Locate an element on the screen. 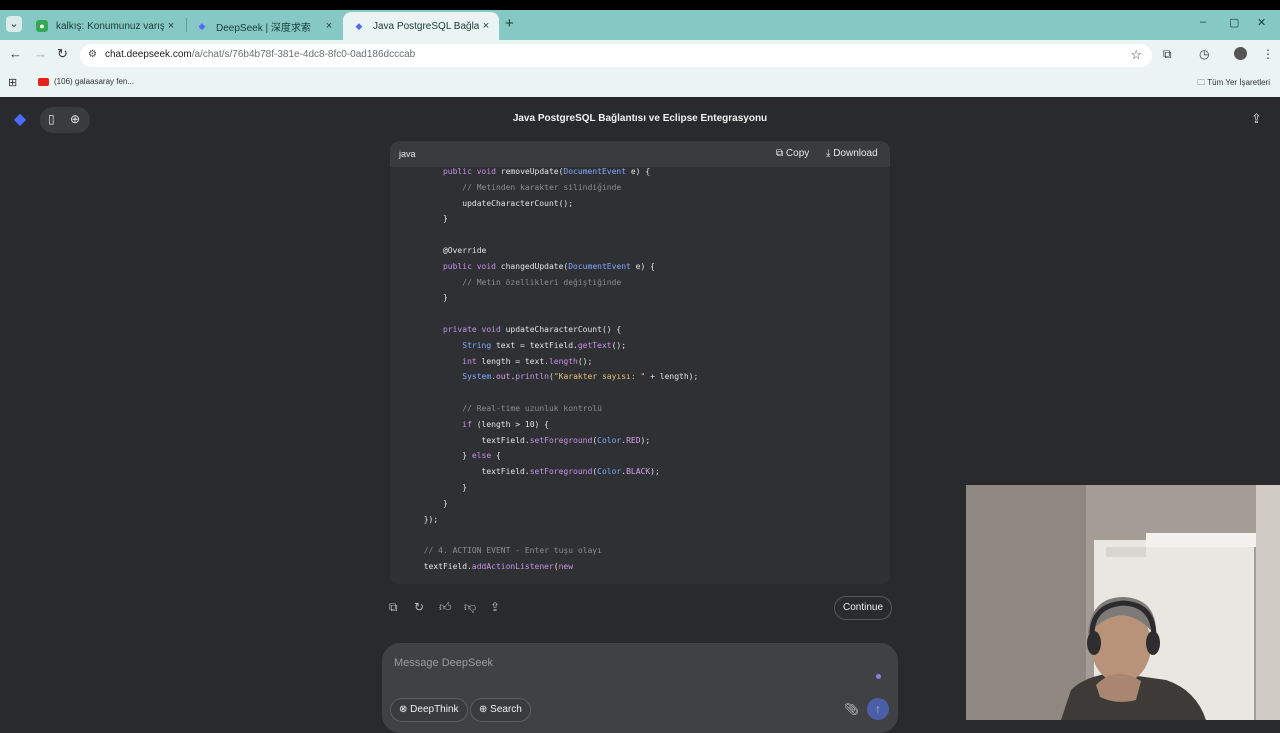 The width and height of the screenshot is (1280, 733). bookmarks-bar is located at coordinates (640, 84).